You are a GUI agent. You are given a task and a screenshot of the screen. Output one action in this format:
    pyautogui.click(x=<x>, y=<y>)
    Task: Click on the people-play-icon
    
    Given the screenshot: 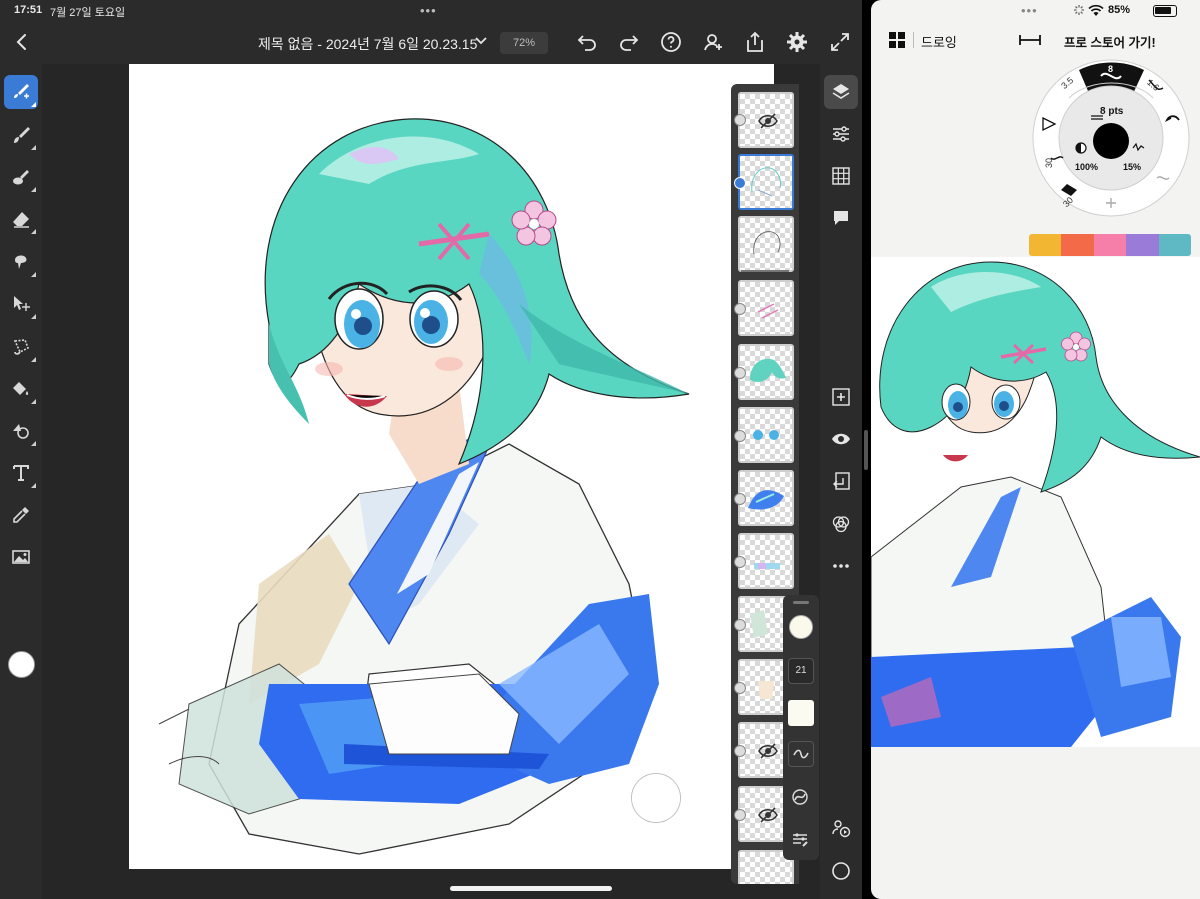 What is the action you would take?
    pyautogui.click(x=841, y=829)
    